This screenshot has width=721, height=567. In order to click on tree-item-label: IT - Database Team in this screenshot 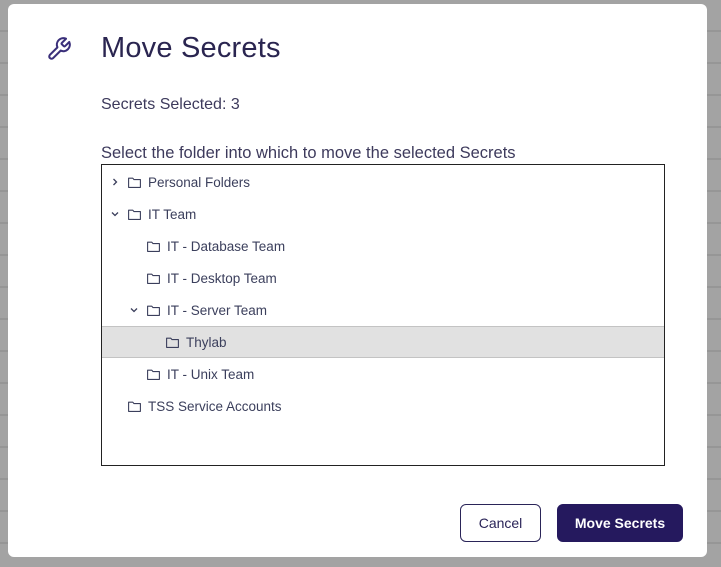, I will do `click(226, 246)`.